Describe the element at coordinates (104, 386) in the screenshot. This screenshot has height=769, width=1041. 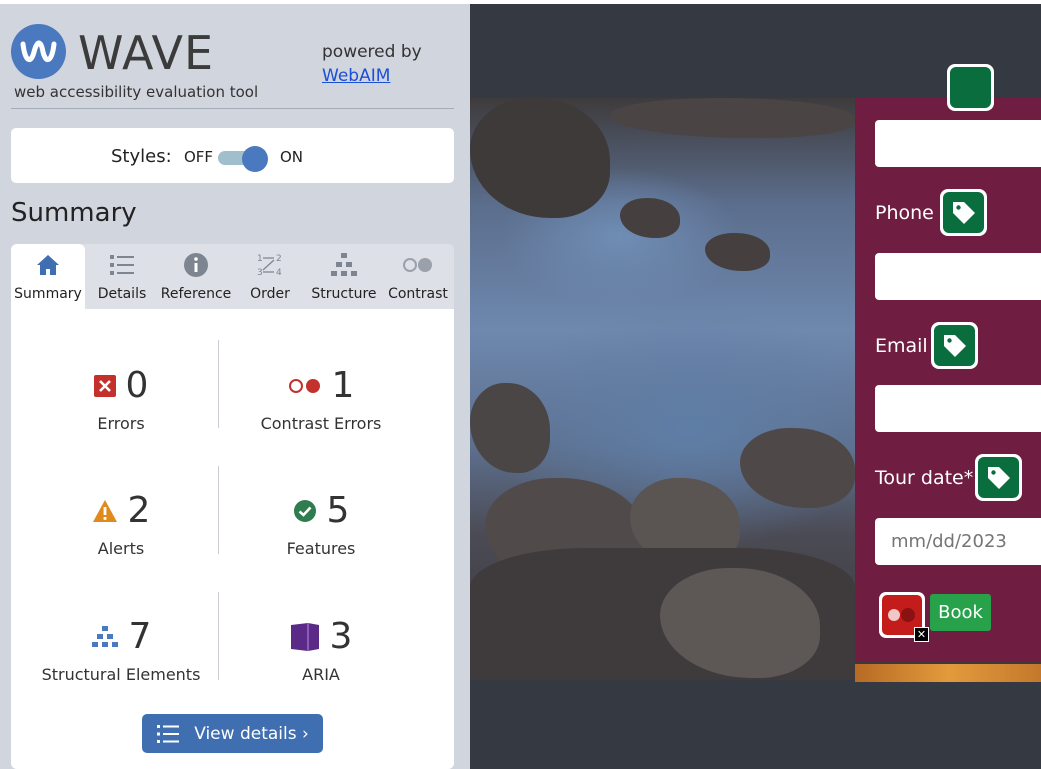
I see `error-icon` at that location.